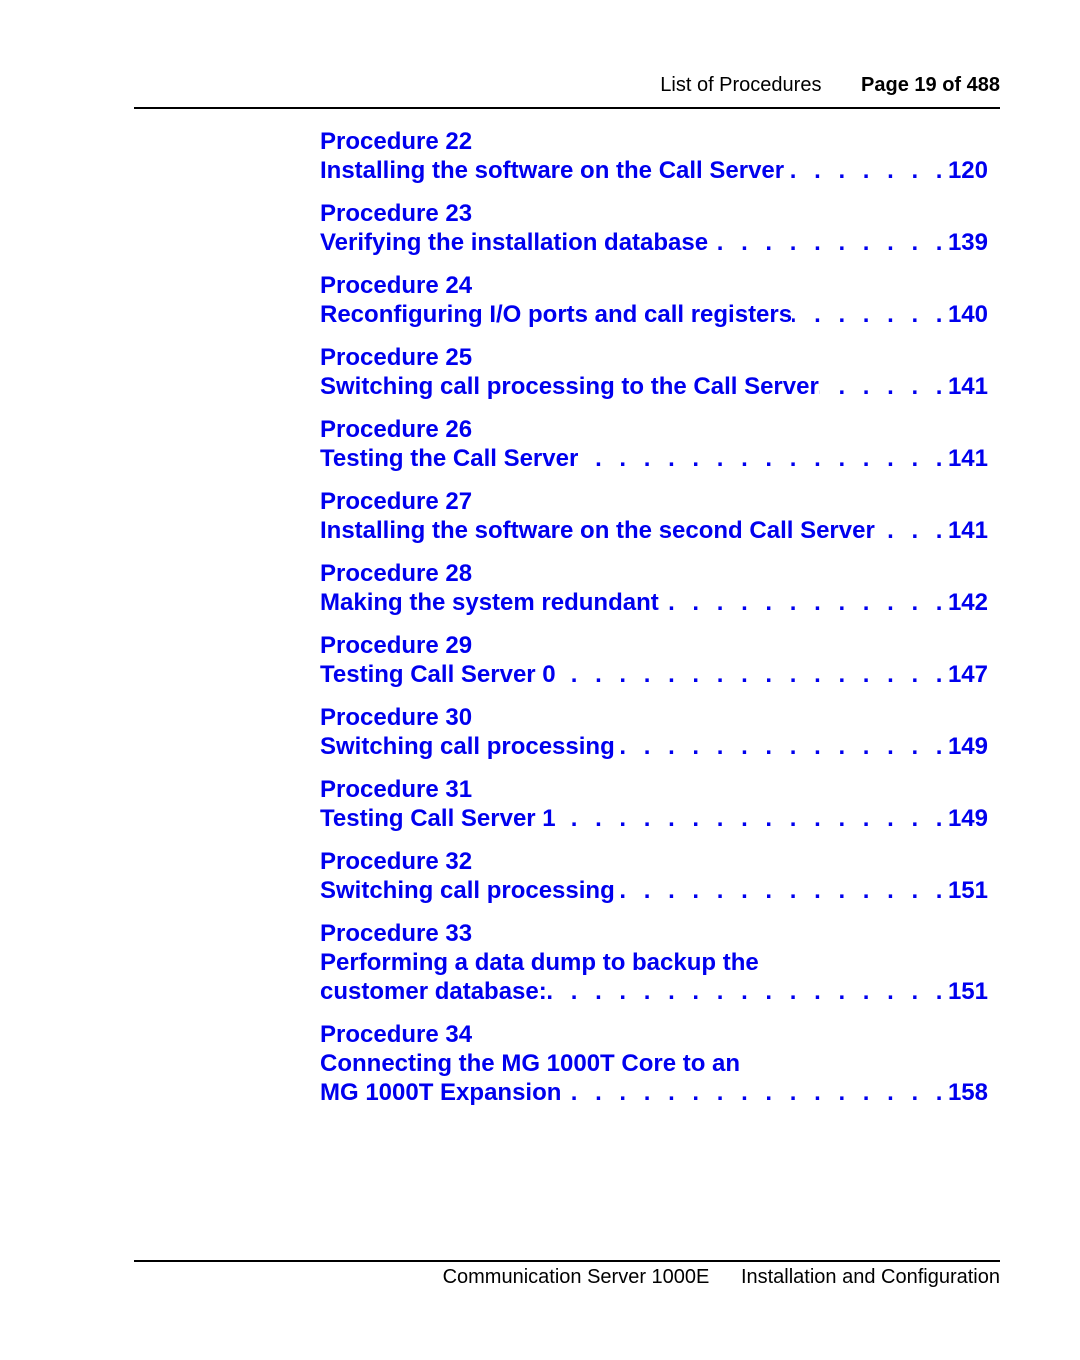 The height and width of the screenshot is (1360, 1080). I want to click on procedure-number-link: Procedure 25, so click(654, 357).